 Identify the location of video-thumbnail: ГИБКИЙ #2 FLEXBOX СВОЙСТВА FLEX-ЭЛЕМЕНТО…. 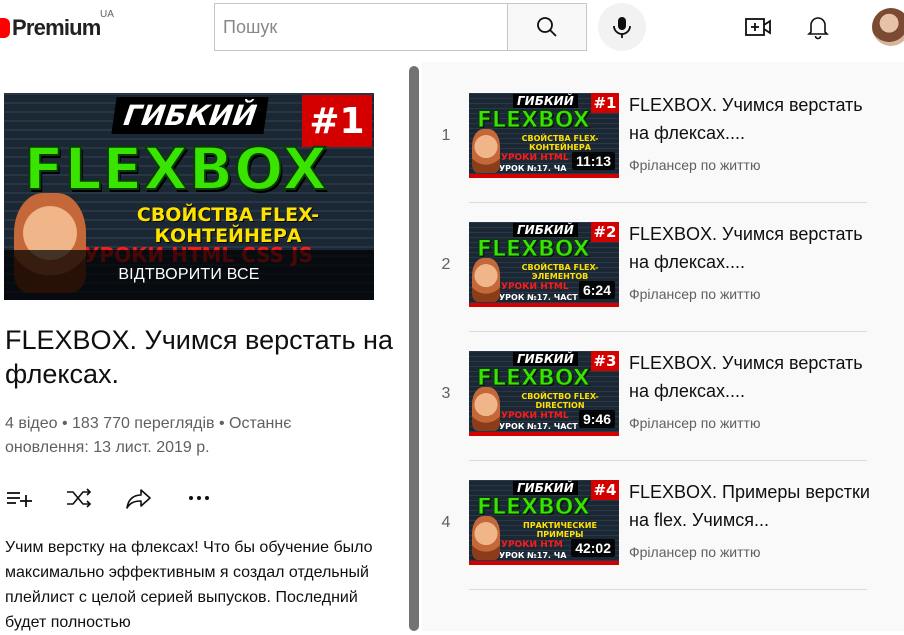
(544, 264).